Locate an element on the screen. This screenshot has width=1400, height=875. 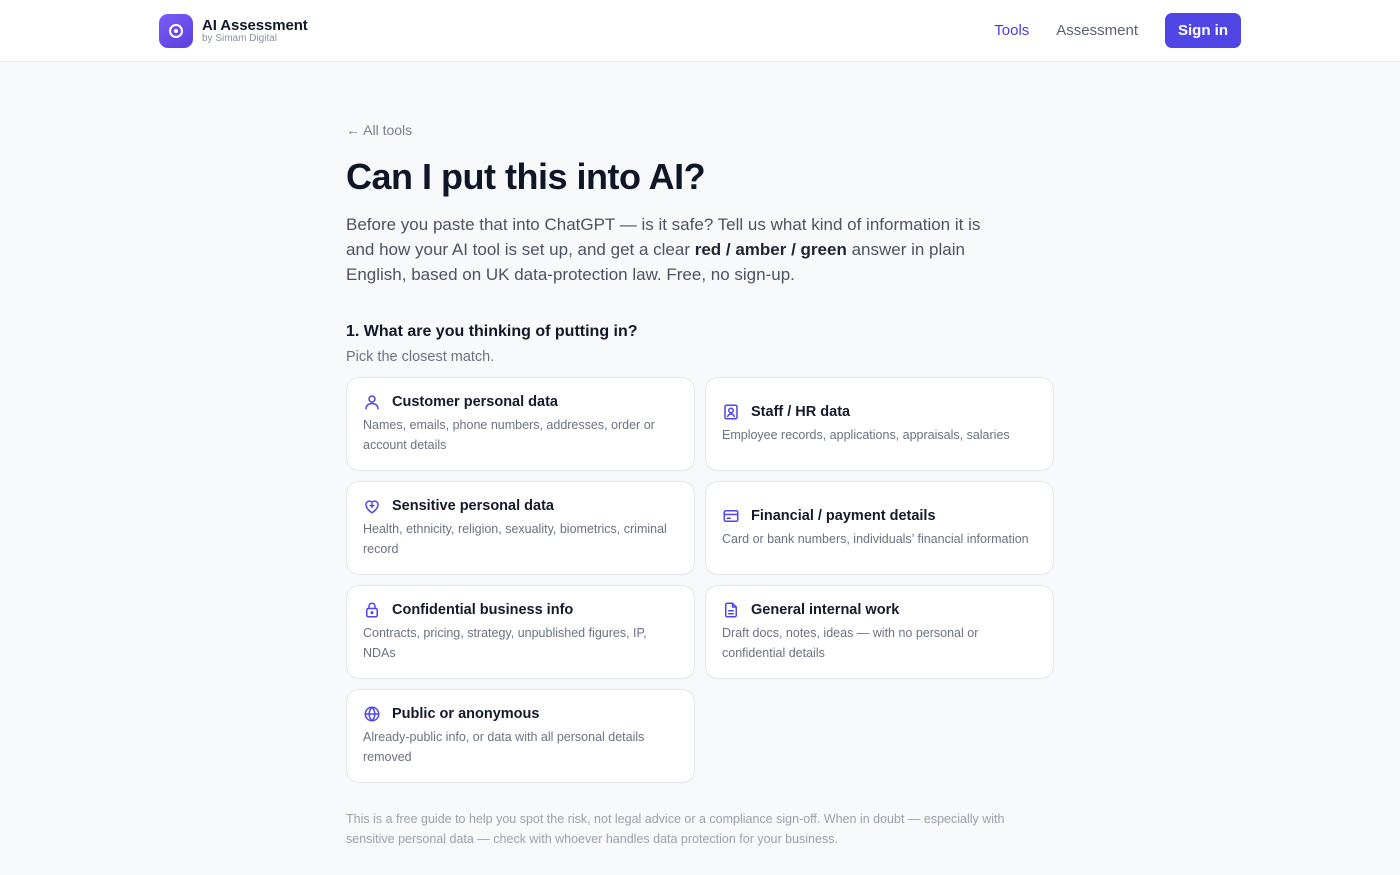
document-icon is located at coordinates (731, 610).